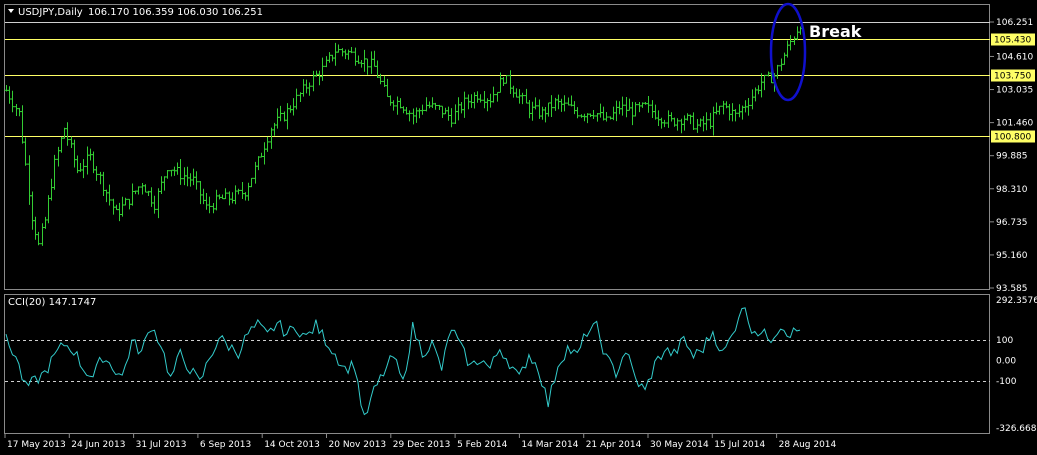  I want to click on level-label: 103.750, so click(1012, 77).